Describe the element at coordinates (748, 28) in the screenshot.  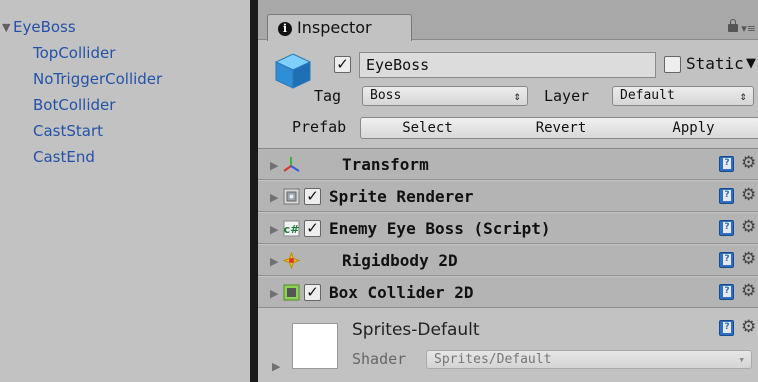
I see `tab-menu-icon: ▾≡` at that location.